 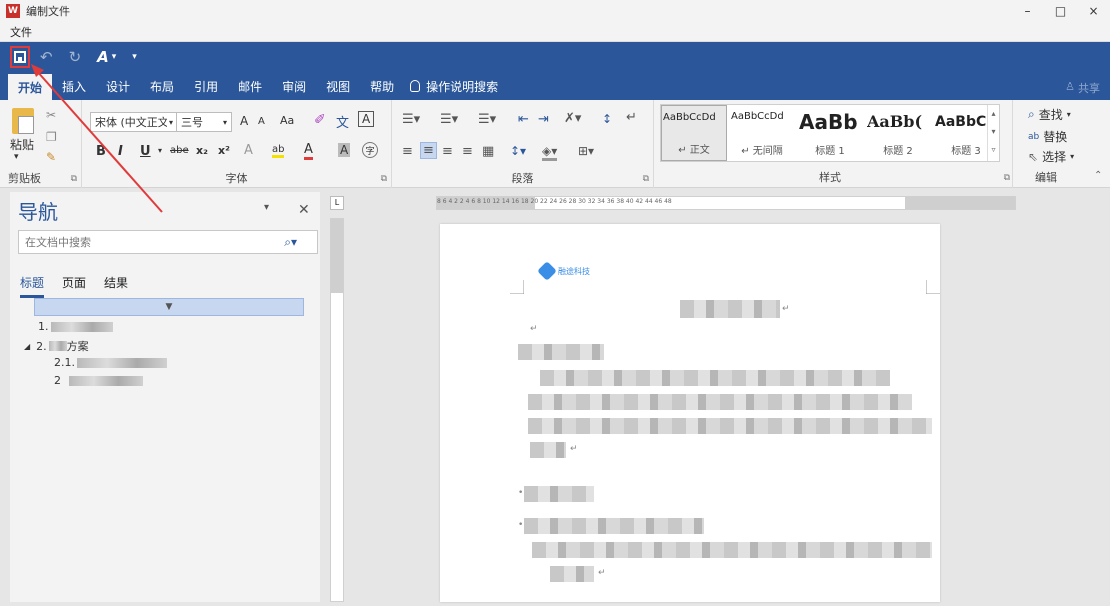 I want to click on tab-references: 引用, so click(x=206, y=86).